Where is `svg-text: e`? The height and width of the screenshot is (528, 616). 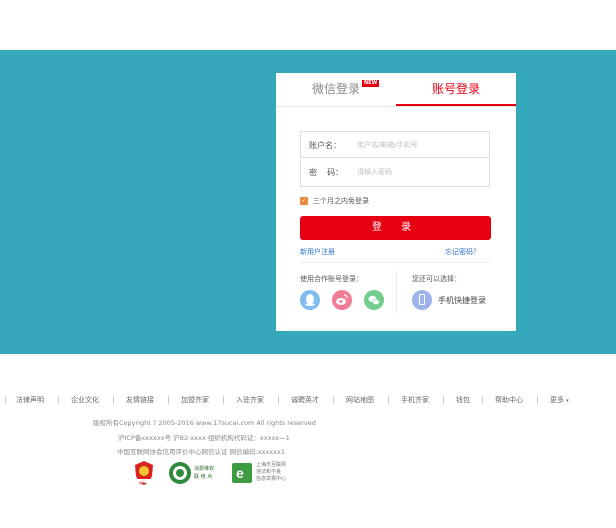 svg-text: e is located at coordinates (240, 473).